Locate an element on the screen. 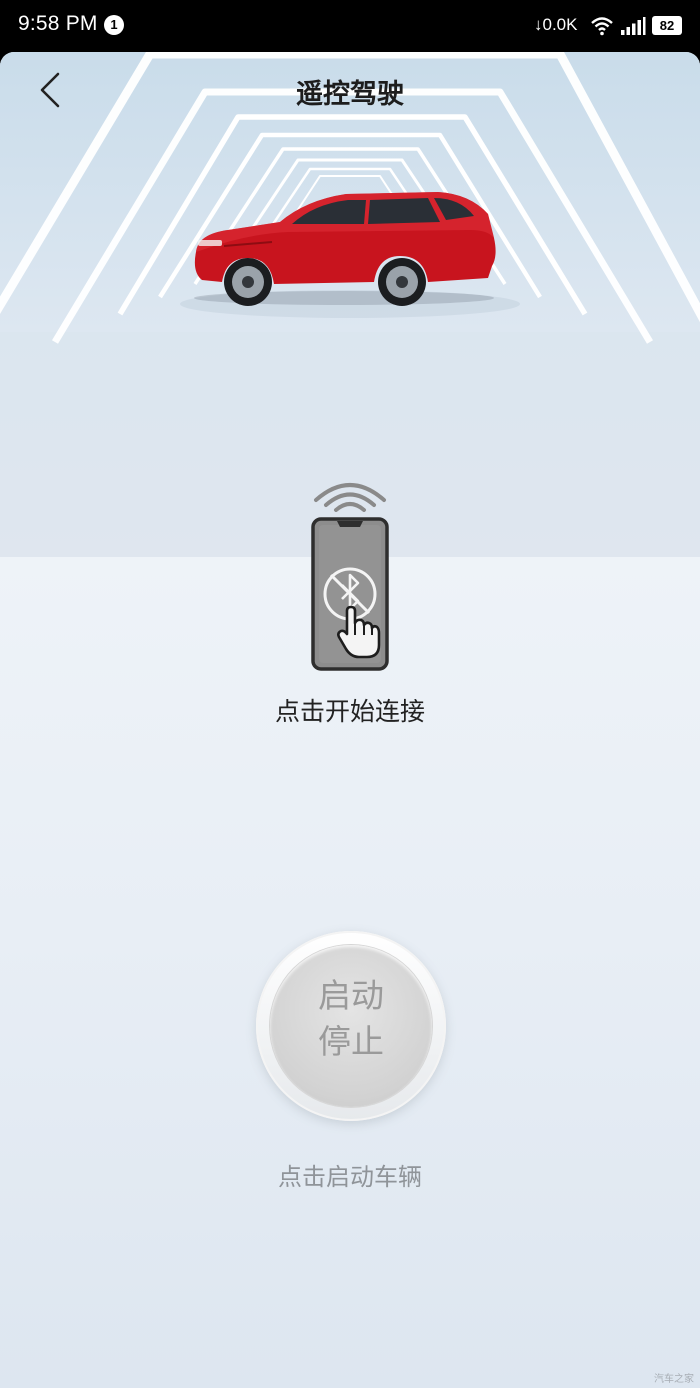 This screenshot has height=1388, width=700. wireless-waves-icon is located at coordinates (350, 497).